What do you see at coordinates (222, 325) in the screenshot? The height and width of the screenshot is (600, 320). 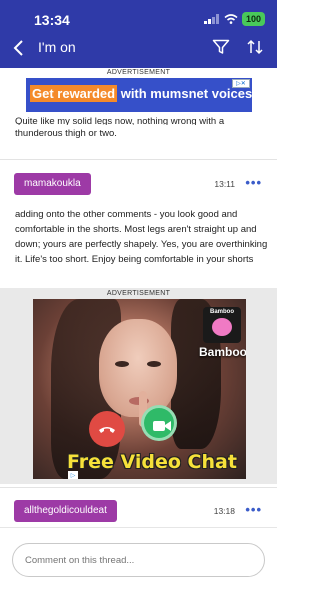 I see `bamboo-logo: Bamboo` at bounding box center [222, 325].